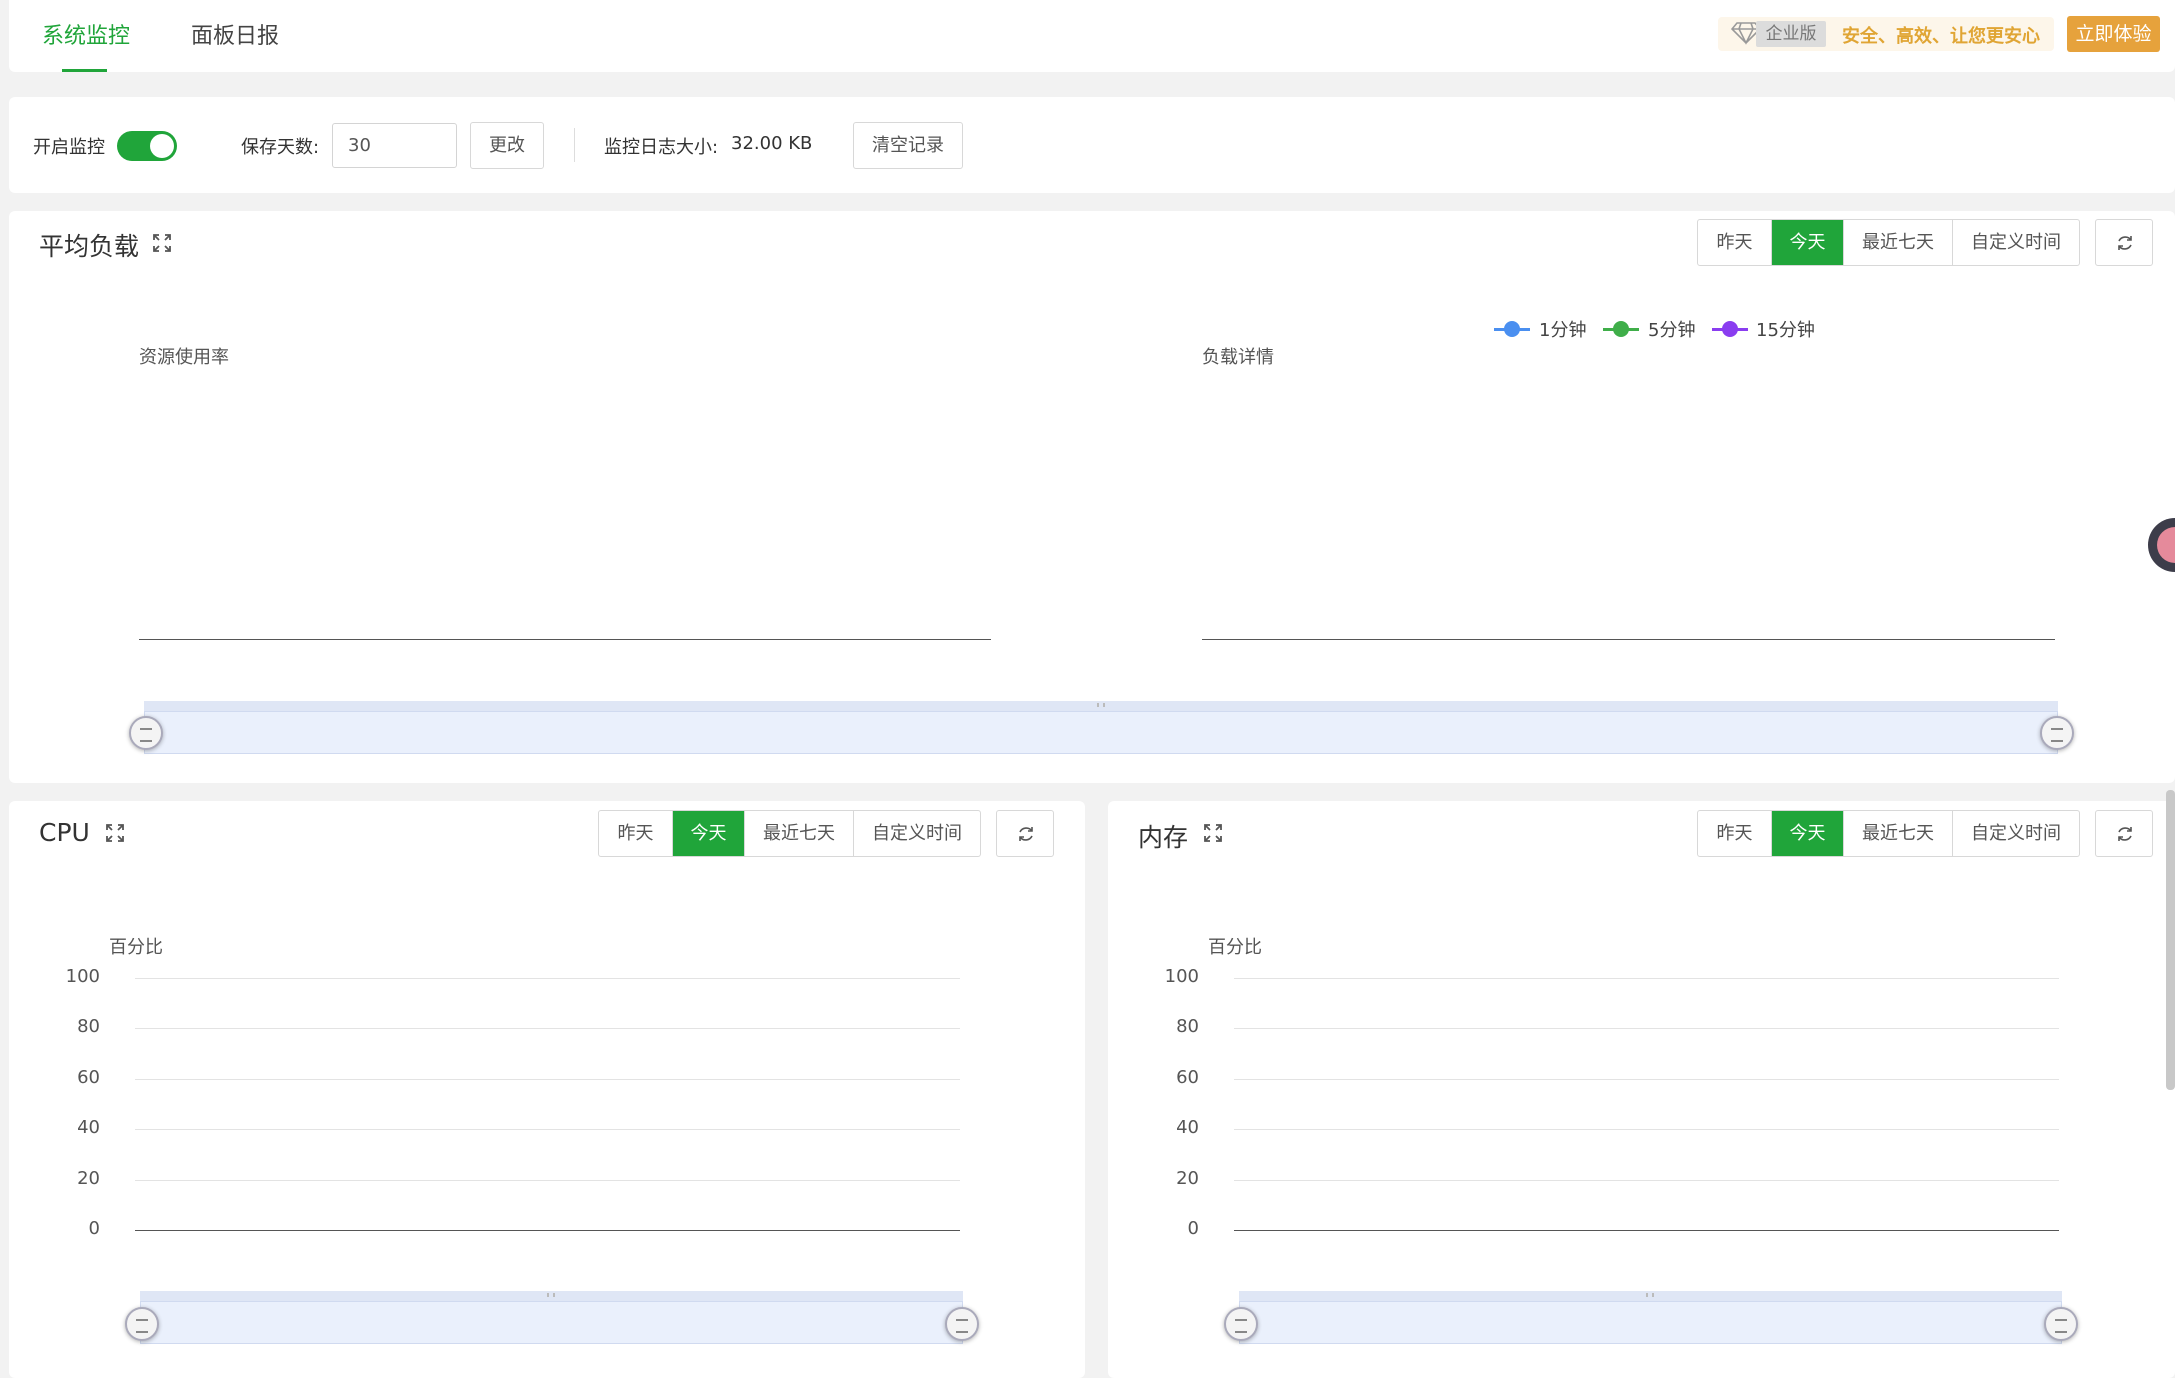  I want to click on try-now-button: 立即体验, so click(2113, 34).